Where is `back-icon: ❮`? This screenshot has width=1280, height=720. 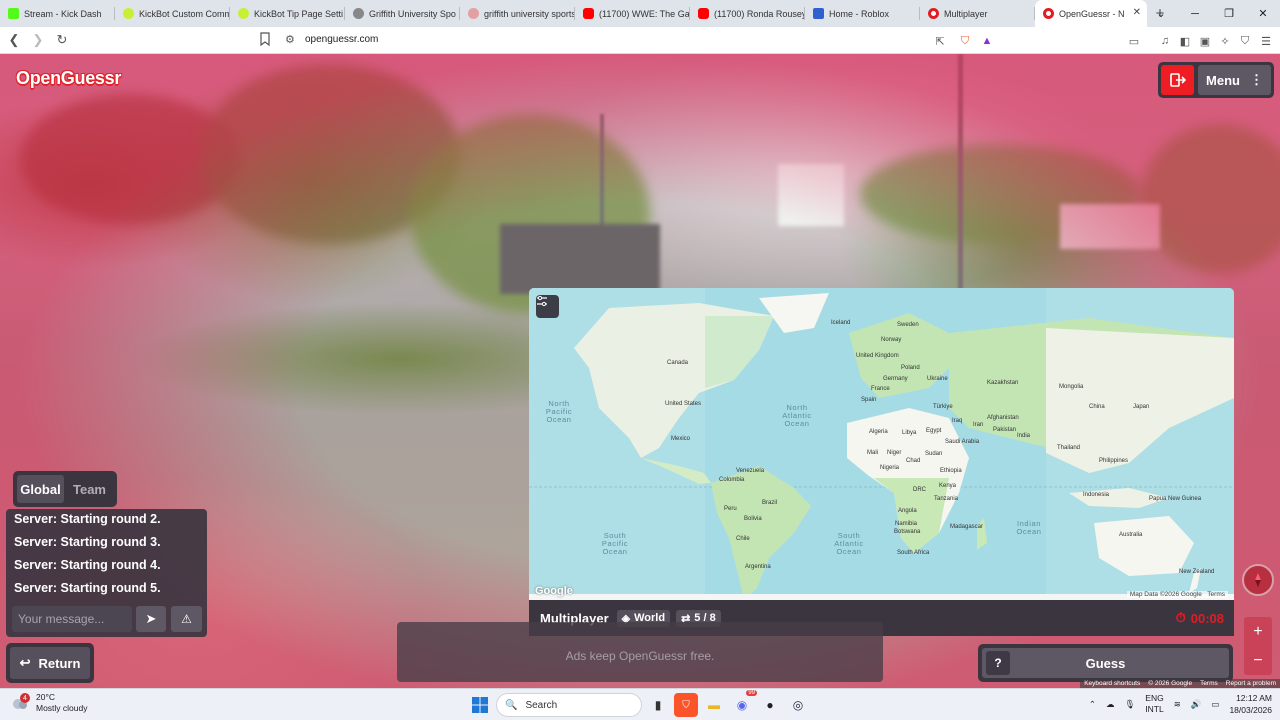
back-icon: ❮ is located at coordinates (14, 40).